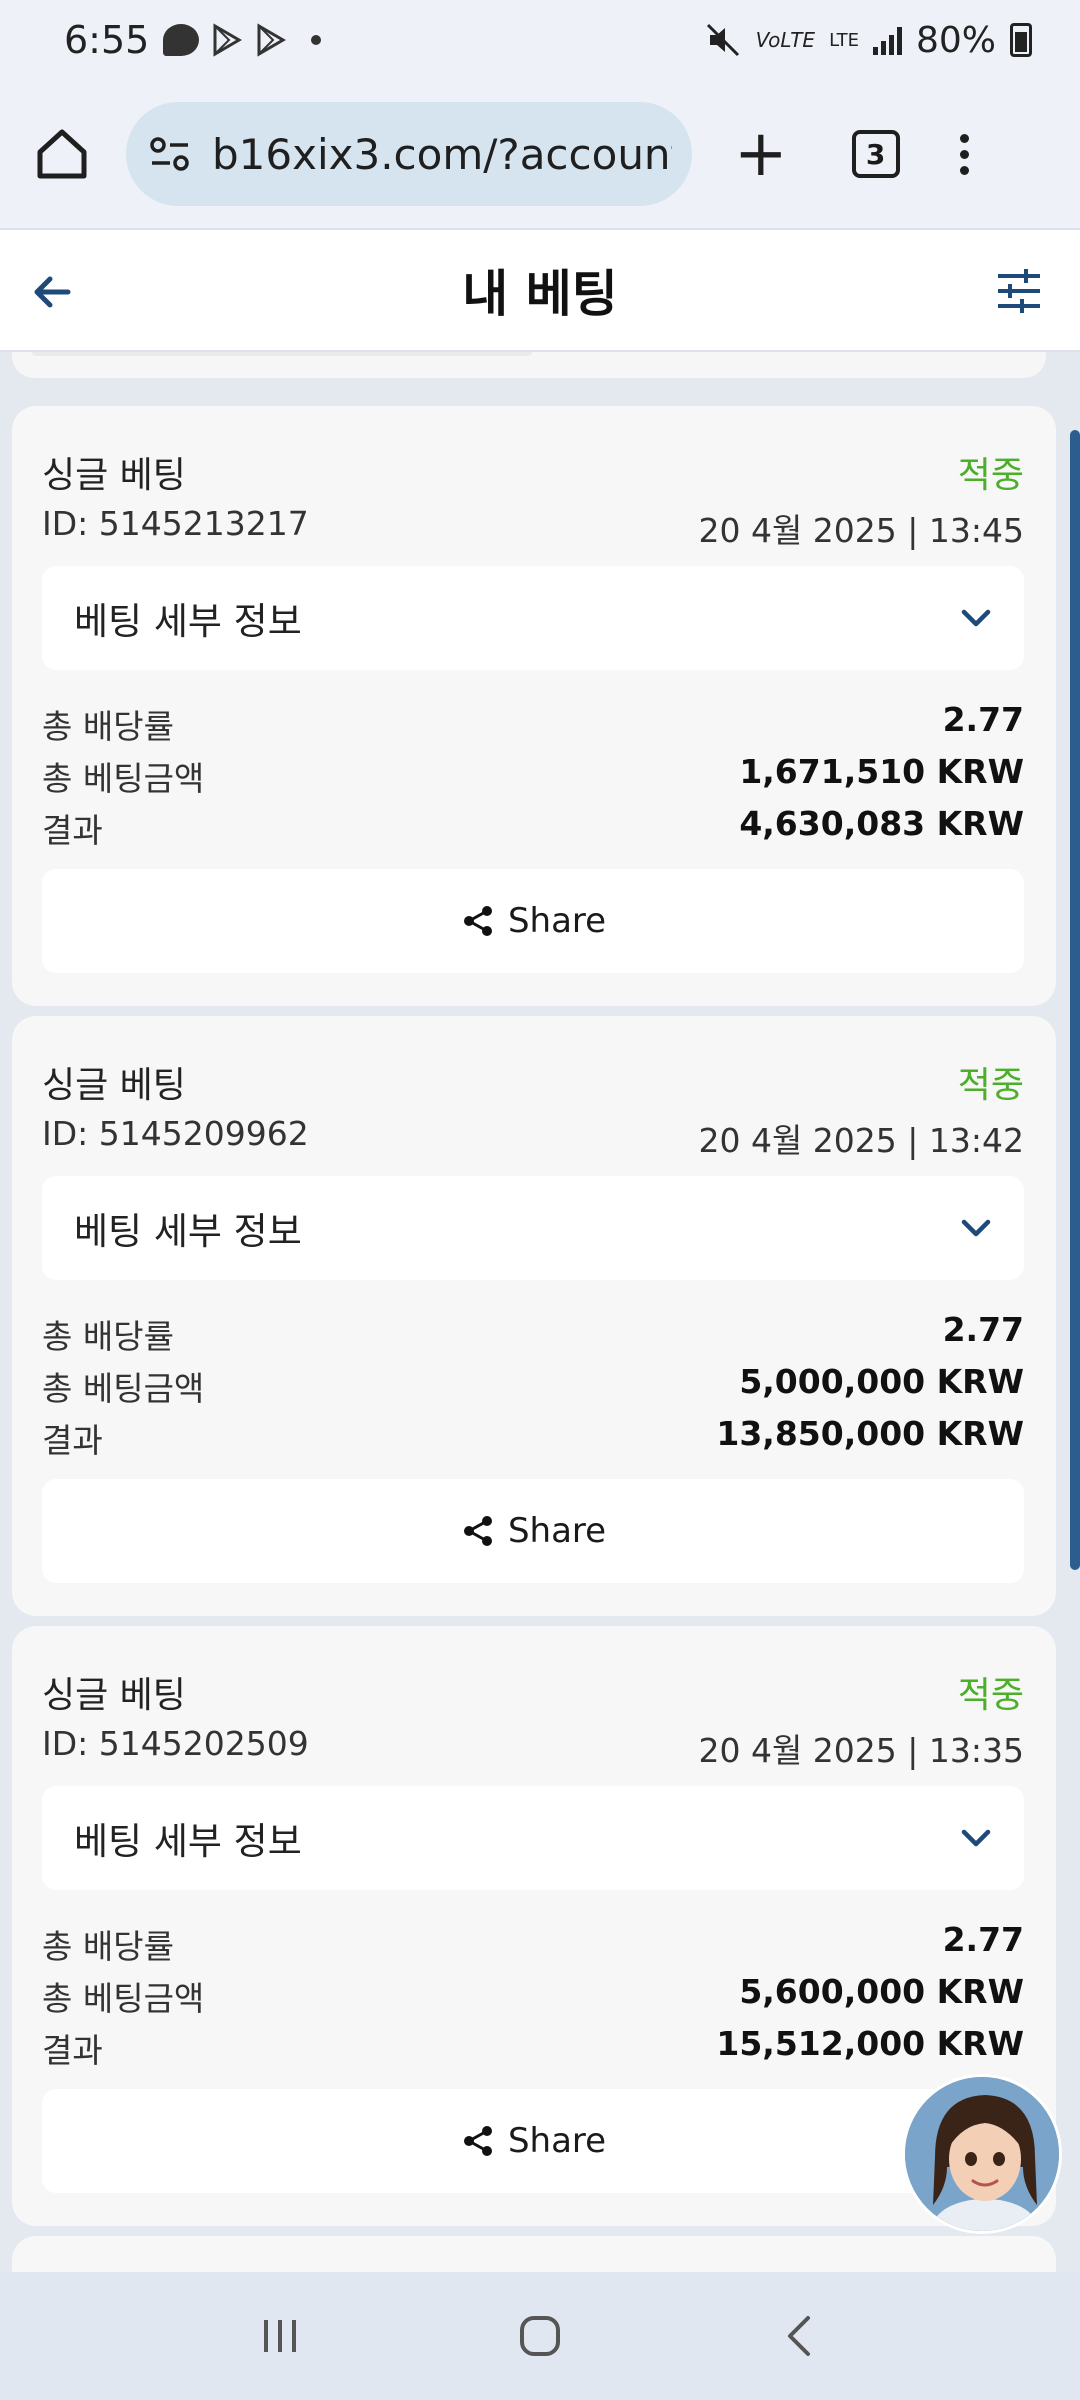  Describe the element at coordinates (1021, 40) in the screenshot. I see `battery-icon` at that location.